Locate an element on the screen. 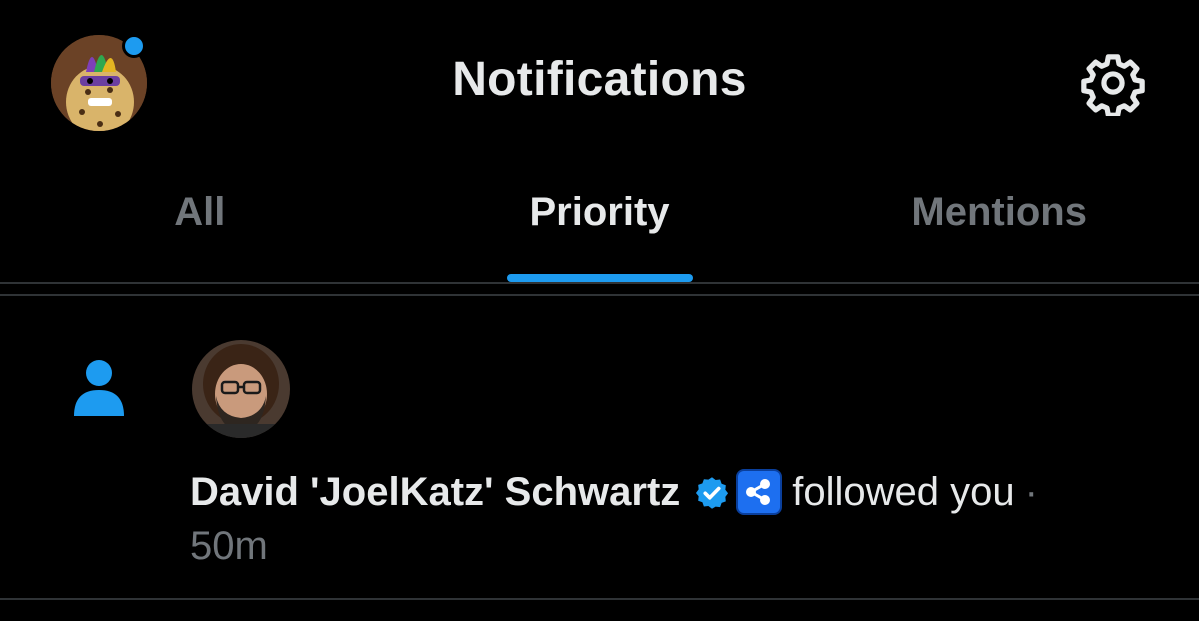  tab-priority: Priority is located at coordinates (600, 225).